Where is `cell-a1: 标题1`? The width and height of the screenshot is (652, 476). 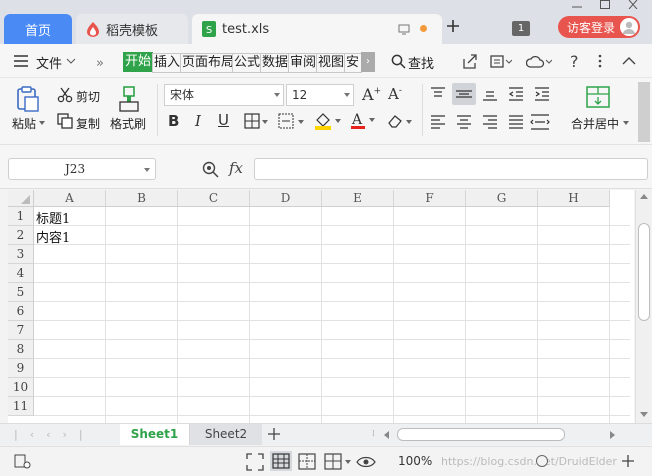
cell-a1: 标题1 is located at coordinates (53, 217).